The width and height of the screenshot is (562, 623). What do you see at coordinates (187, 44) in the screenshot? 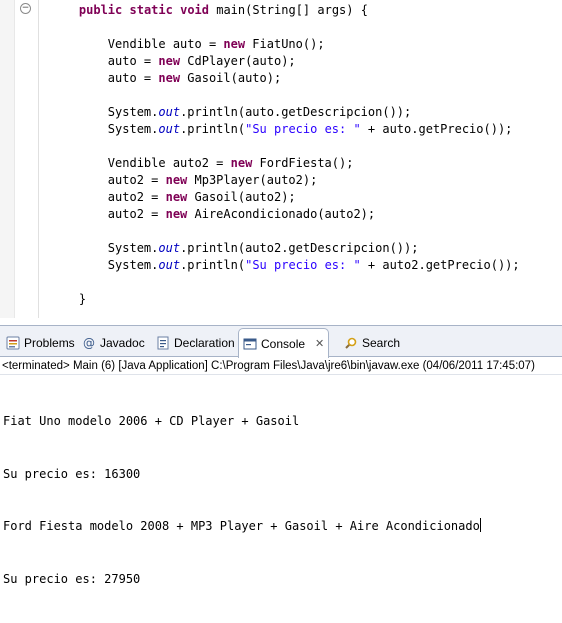
I see `code-line: Vendible auto = new FiatUno();` at bounding box center [187, 44].